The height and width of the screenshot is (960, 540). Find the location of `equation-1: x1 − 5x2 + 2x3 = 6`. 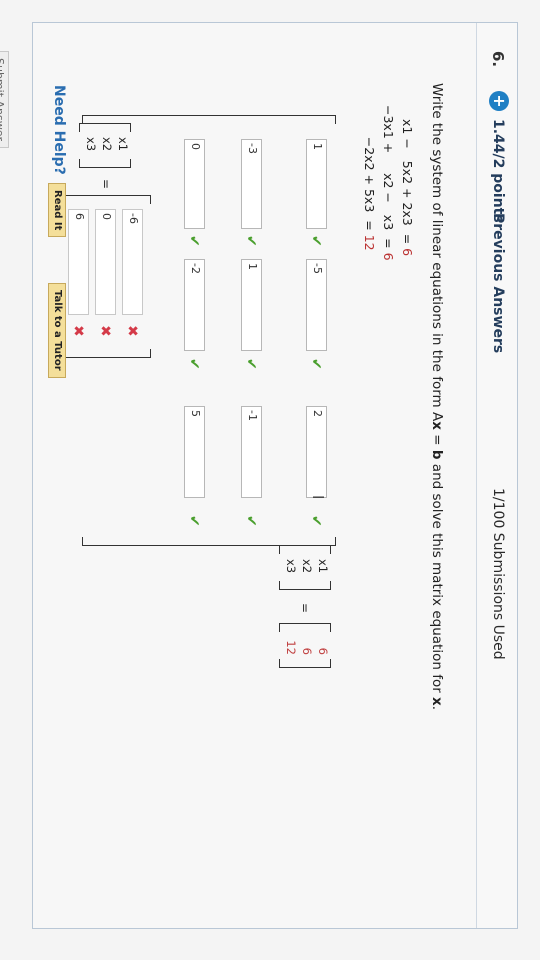

equation-1: x1 − 5x2 + 2x3 = 6 is located at coordinates (407, 188).